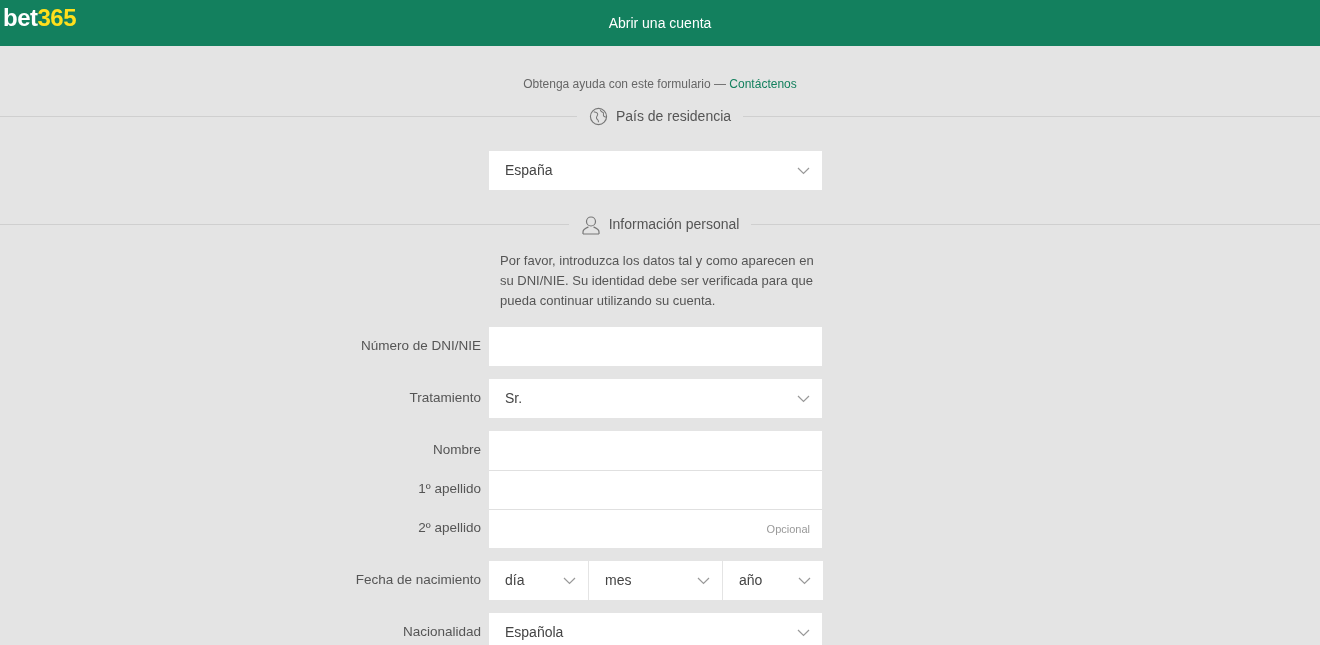 The width and height of the screenshot is (1320, 645). Describe the element at coordinates (515, 580) in the screenshot. I see `select-value: día` at that location.